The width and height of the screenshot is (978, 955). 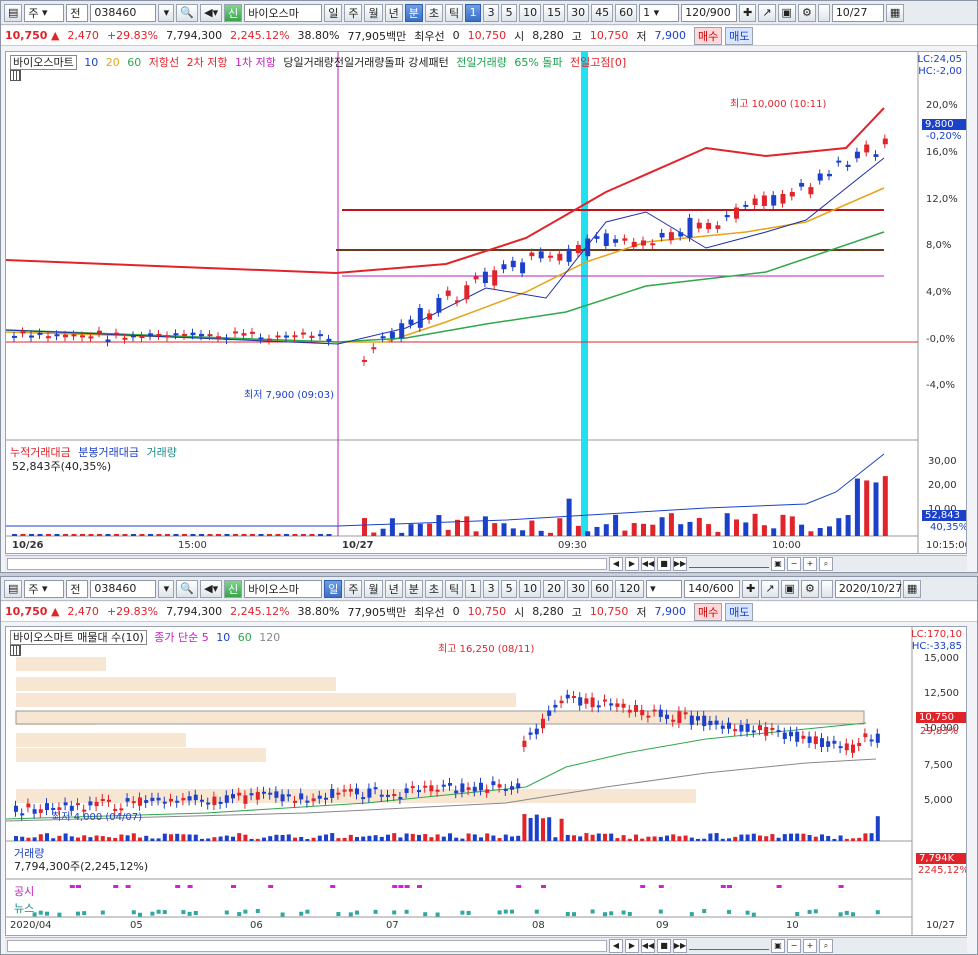 I want to click on period-day-2: 일, so click(x=333, y=588).